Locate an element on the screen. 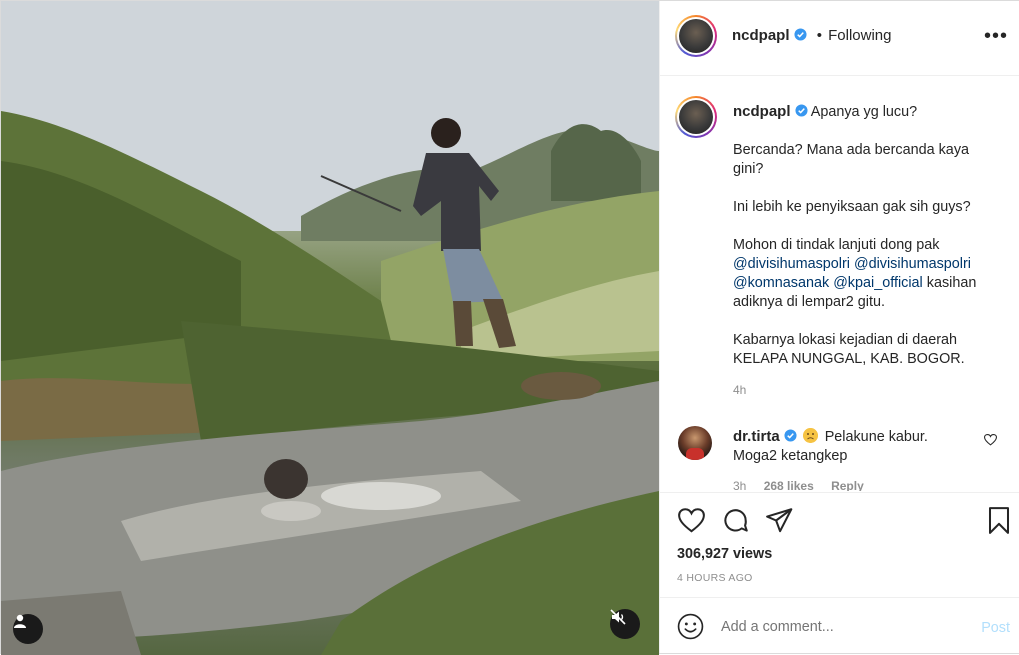  caption-paragraph-4-text: Mohon di tindak lanjuti dong pak is located at coordinates (836, 245).